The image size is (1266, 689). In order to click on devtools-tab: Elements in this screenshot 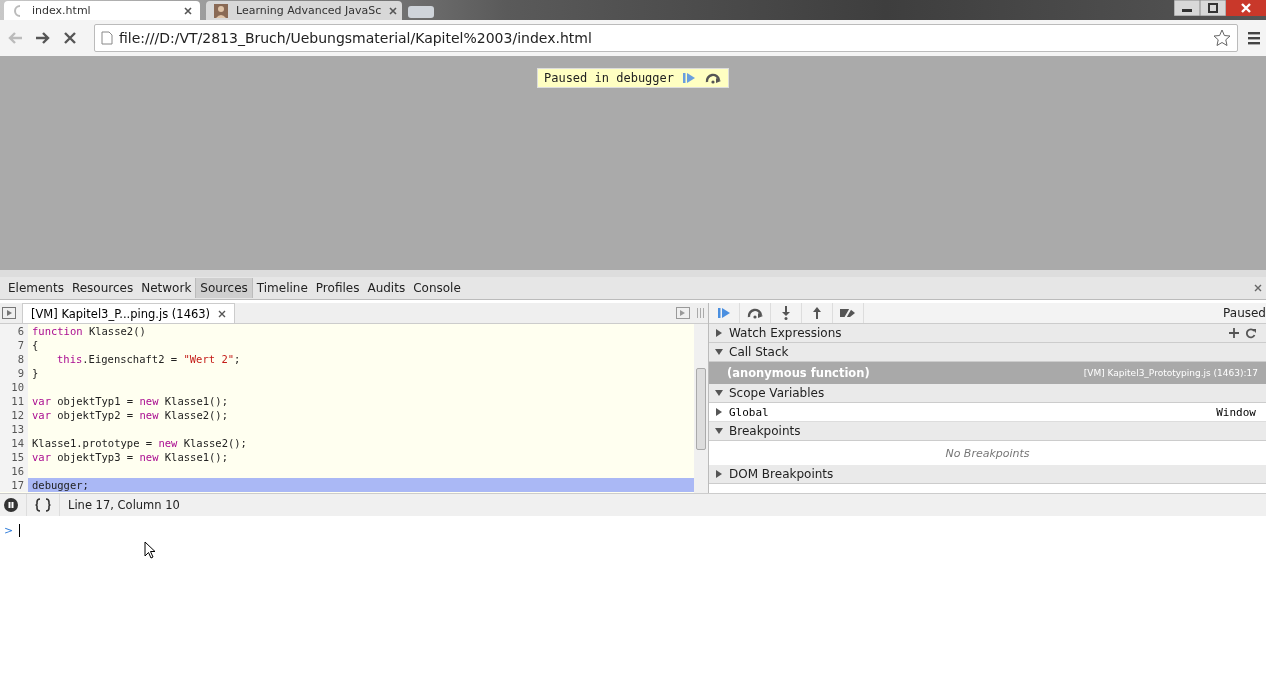, I will do `click(36, 288)`.